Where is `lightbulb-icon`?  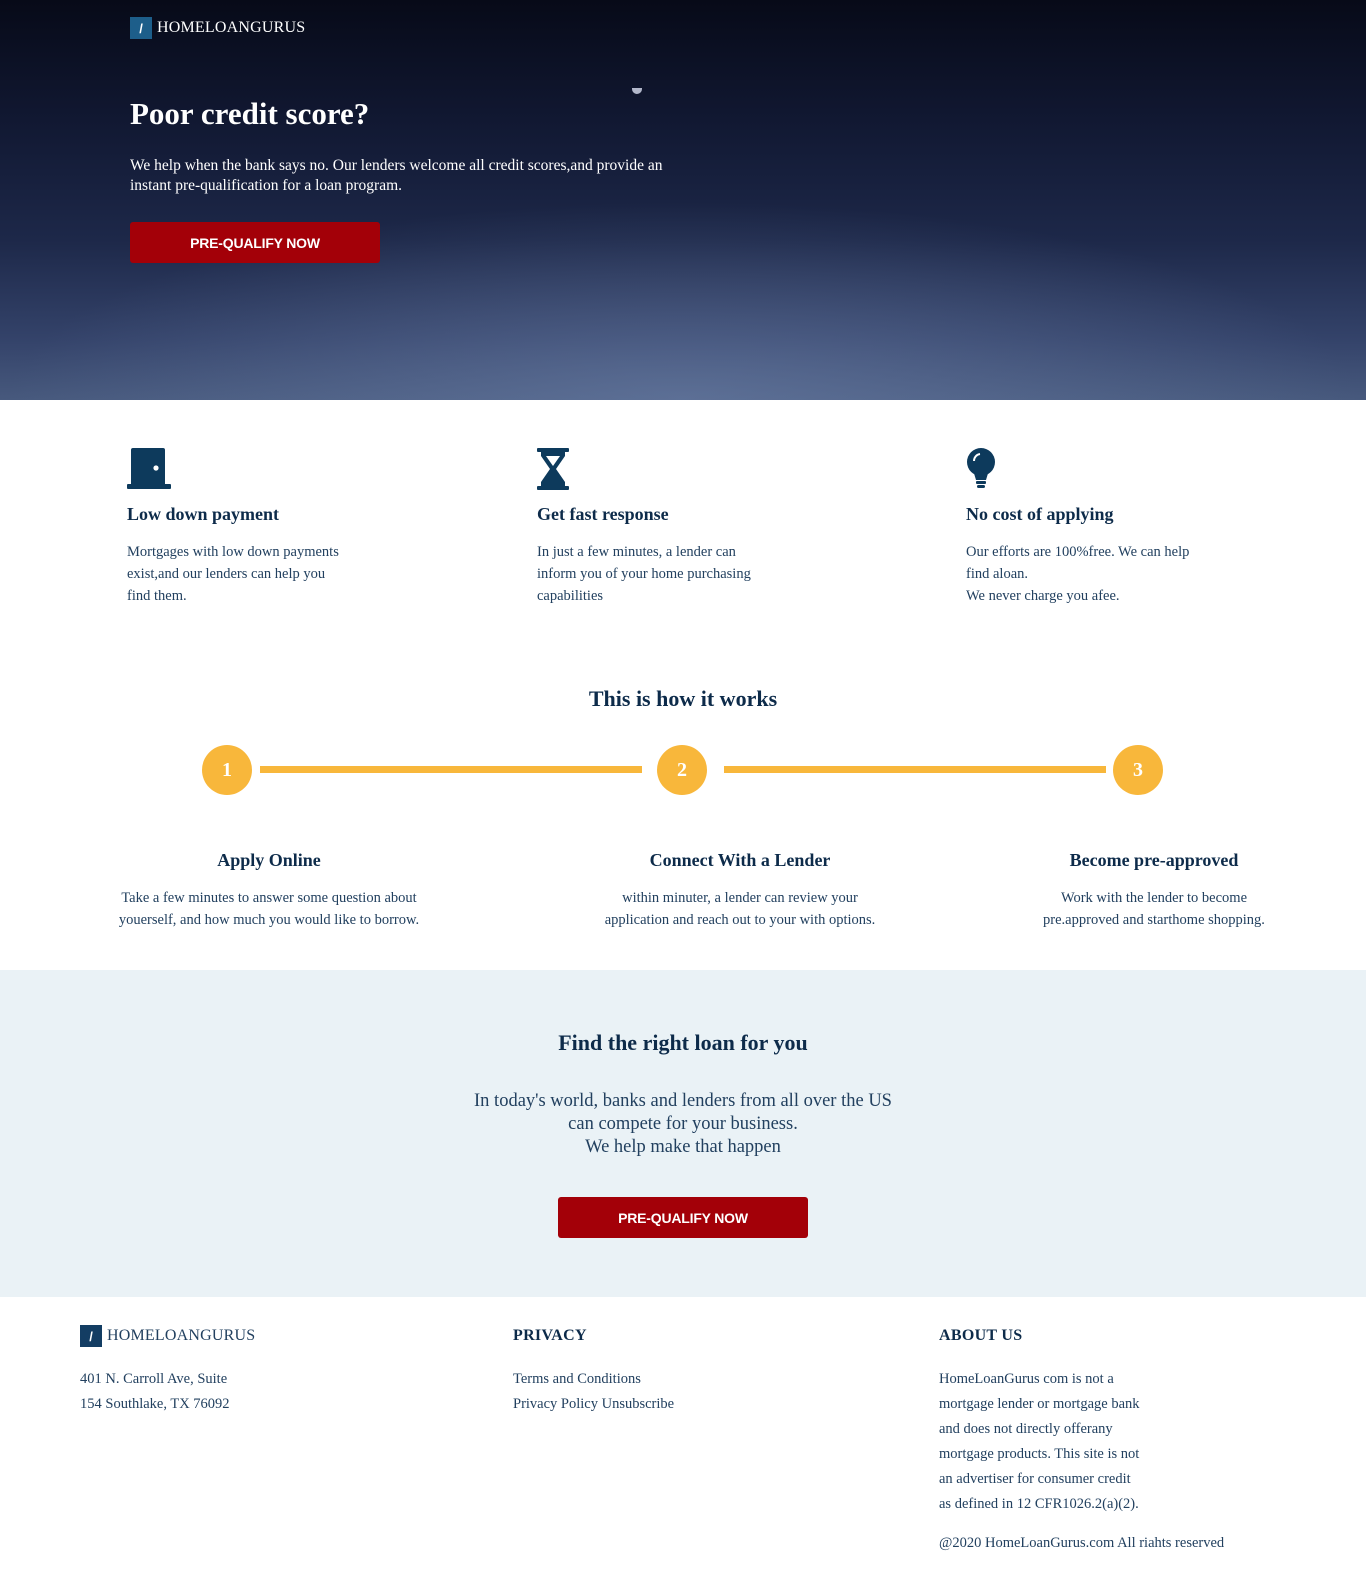
lightbulb-icon is located at coordinates (1116, 469).